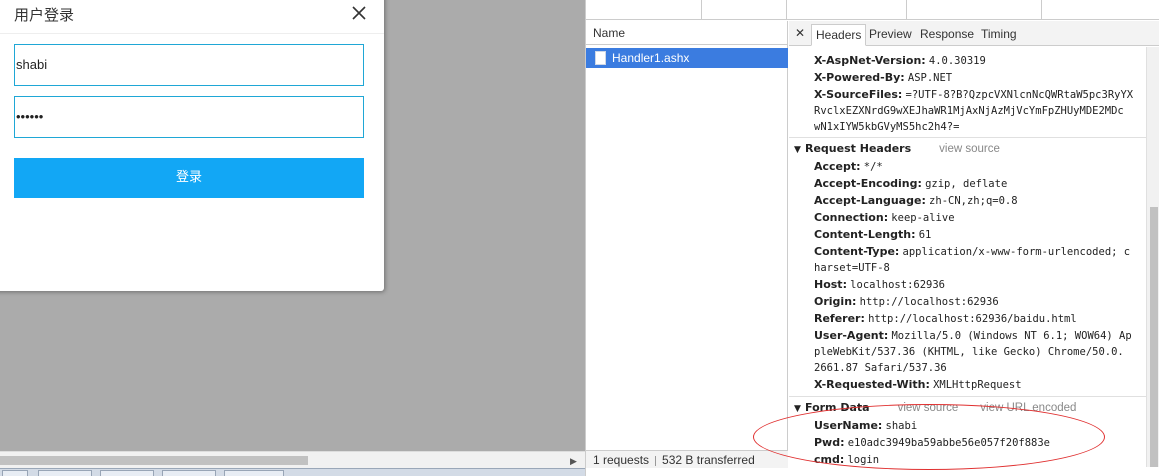 The width and height of the screenshot is (1159, 476). Describe the element at coordinates (1011, 336) in the screenshot. I see `header-value: Mozilla/5.0 (Windows NT 6.1; WOW64) Ap` at that location.